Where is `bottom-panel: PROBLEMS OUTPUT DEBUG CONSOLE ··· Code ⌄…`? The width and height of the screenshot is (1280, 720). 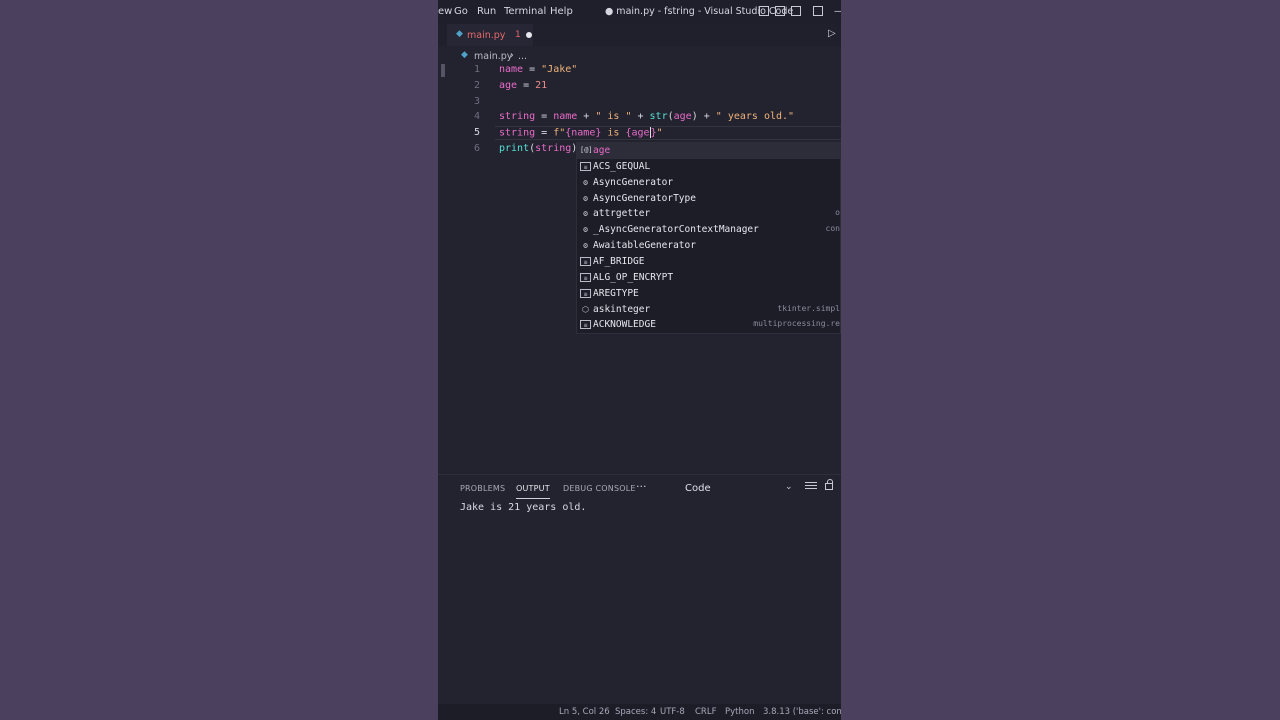
bottom-panel: PROBLEMS OUTPUT DEBUG CONSOLE ··· Code ⌄… is located at coordinates (639, 589).